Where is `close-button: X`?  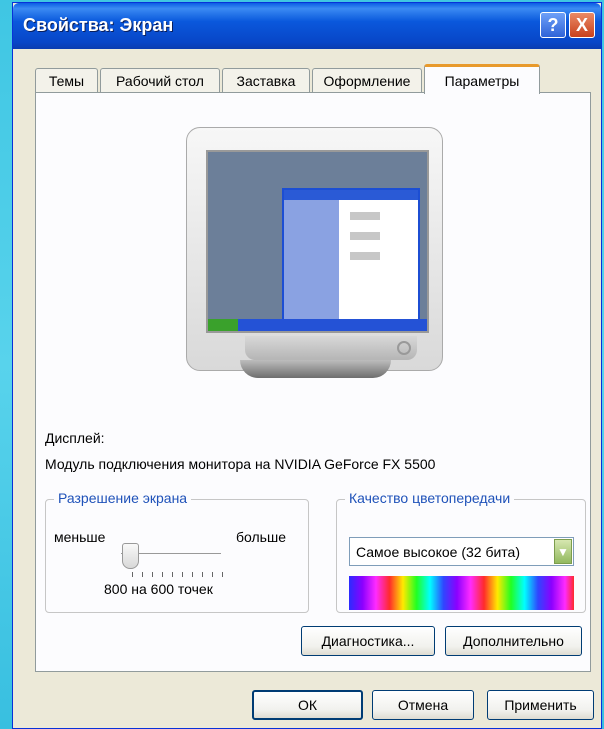
close-button: X is located at coordinates (582, 25).